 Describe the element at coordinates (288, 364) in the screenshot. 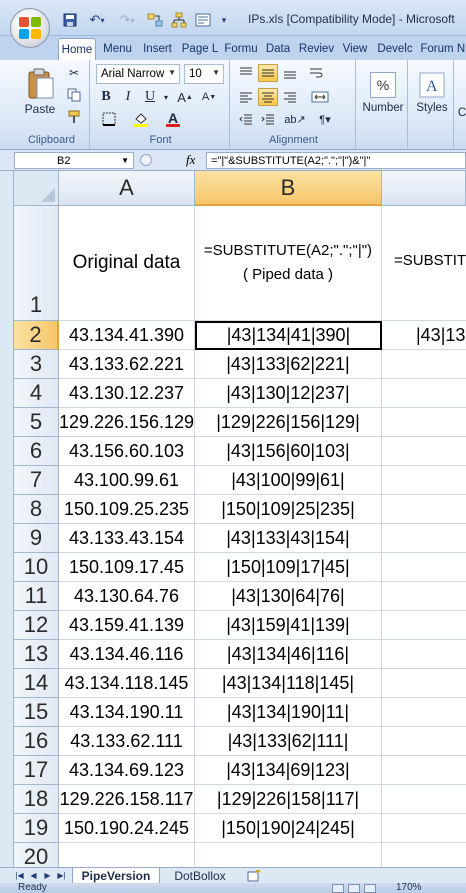

I see `cell-b3: |43|133|62|221|` at that location.